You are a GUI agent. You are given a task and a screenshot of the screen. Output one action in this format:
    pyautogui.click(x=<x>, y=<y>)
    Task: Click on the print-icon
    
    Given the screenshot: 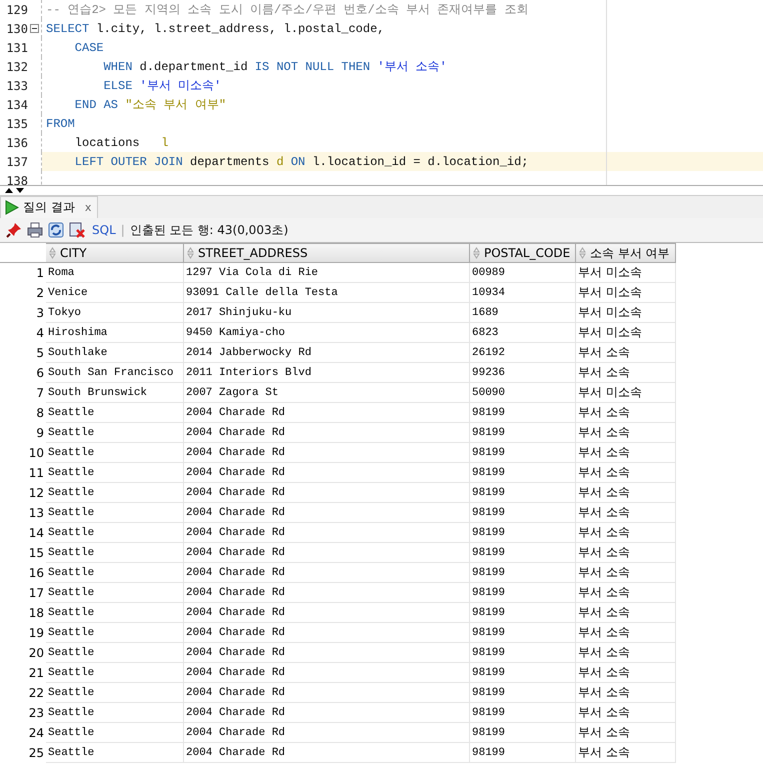 What is the action you would take?
    pyautogui.click(x=35, y=230)
    